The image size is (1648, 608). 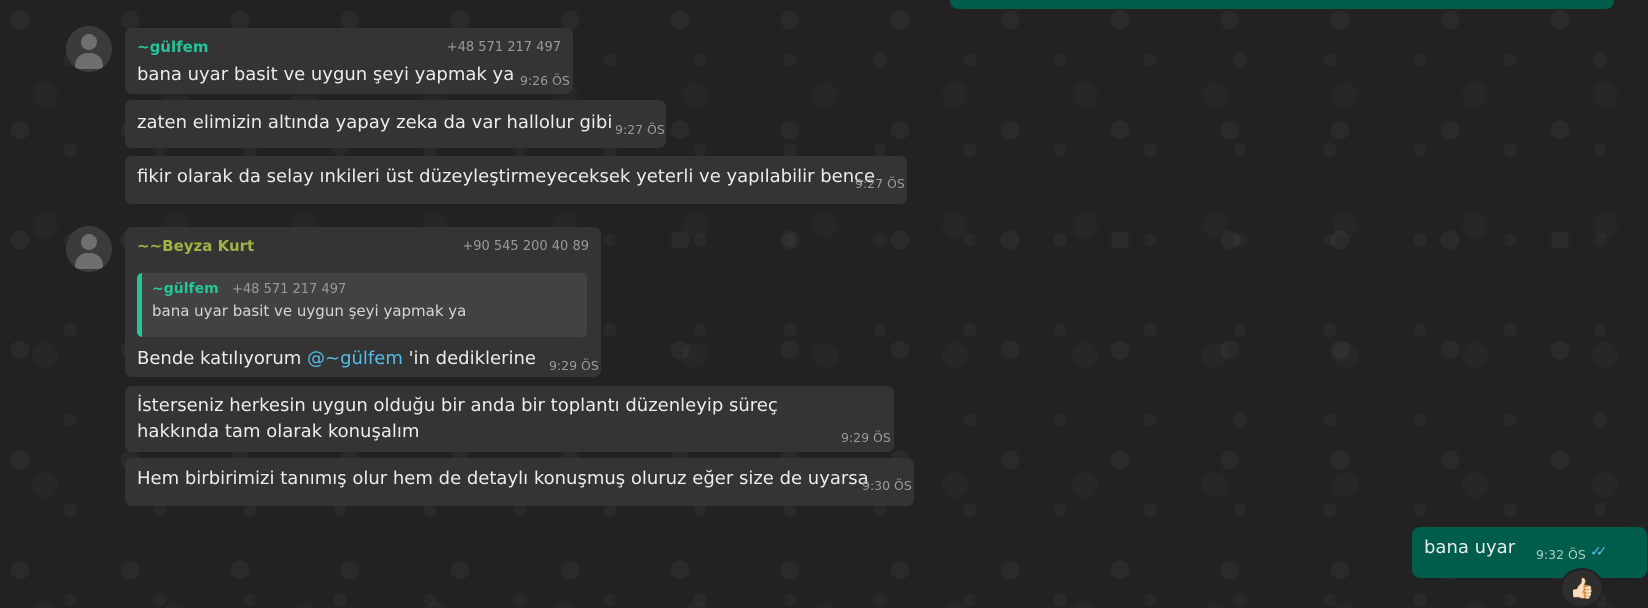 I want to click on previous-outgoing-bubble, so click(x=1282, y=4).